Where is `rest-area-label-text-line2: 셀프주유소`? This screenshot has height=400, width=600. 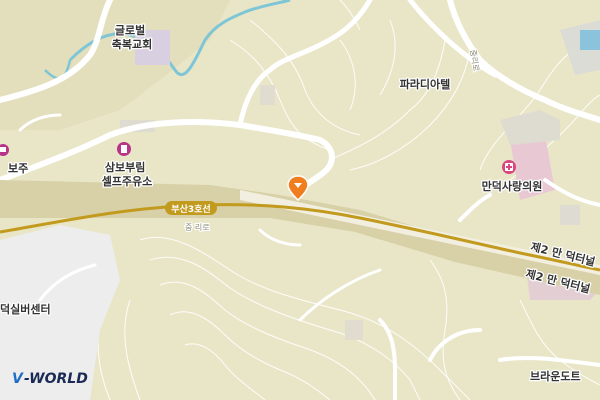 rest-area-label-text-line2: 셀프주유소 is located at coordinates (127, 181).